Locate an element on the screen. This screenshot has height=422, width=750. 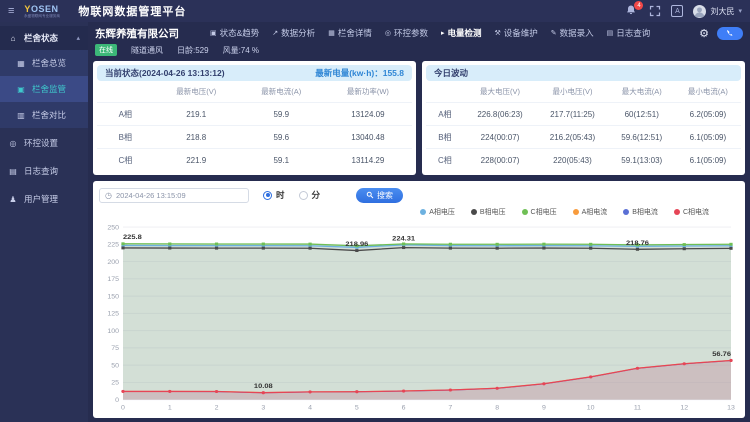
sidebar-item-日志查询: ▤ 日志查询 is located at coordinates (44, 171).